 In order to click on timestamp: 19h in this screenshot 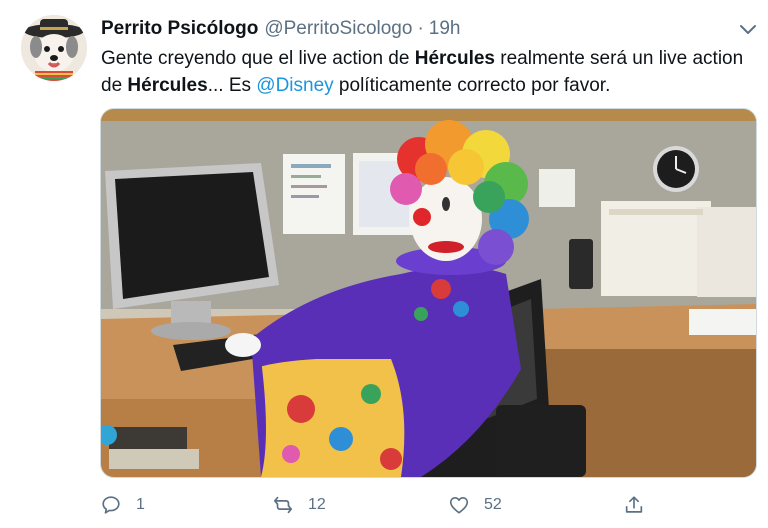, I will do `click(445, 29)`.